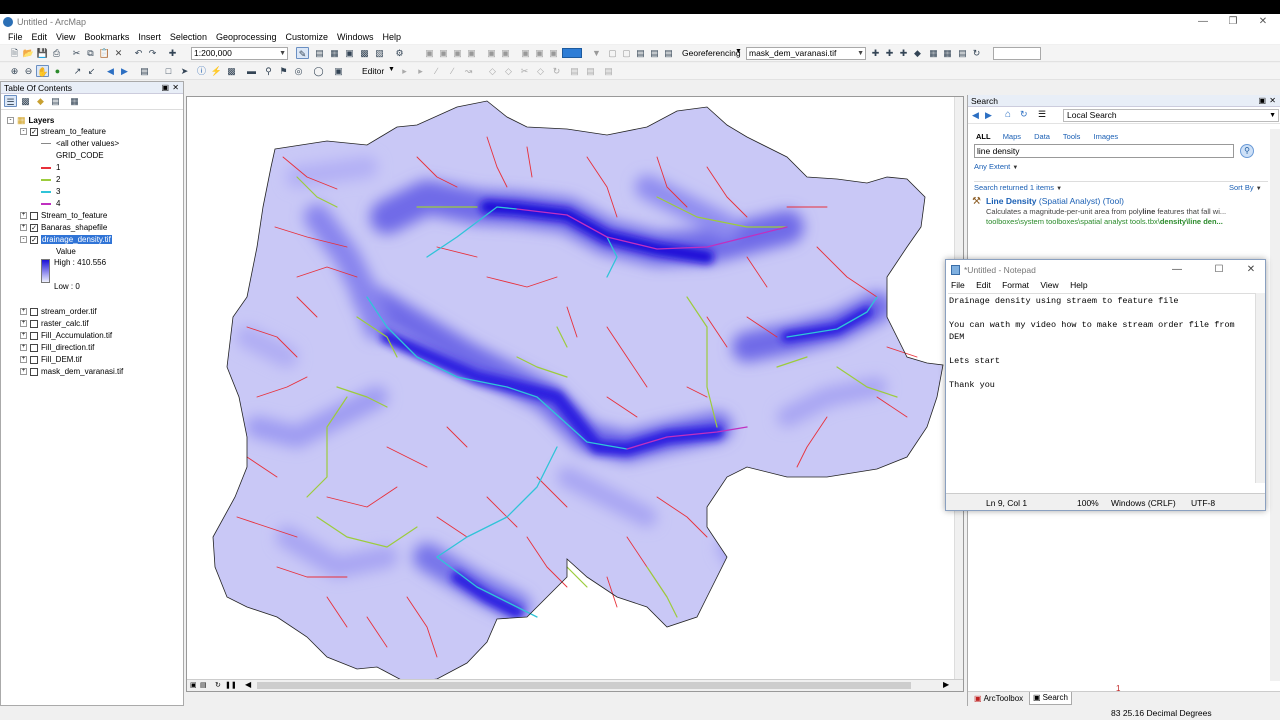 The width and height of the screenshot is (1280, 720). I want to click on layout-tool-4-icon: ▤, so click(654, 53).